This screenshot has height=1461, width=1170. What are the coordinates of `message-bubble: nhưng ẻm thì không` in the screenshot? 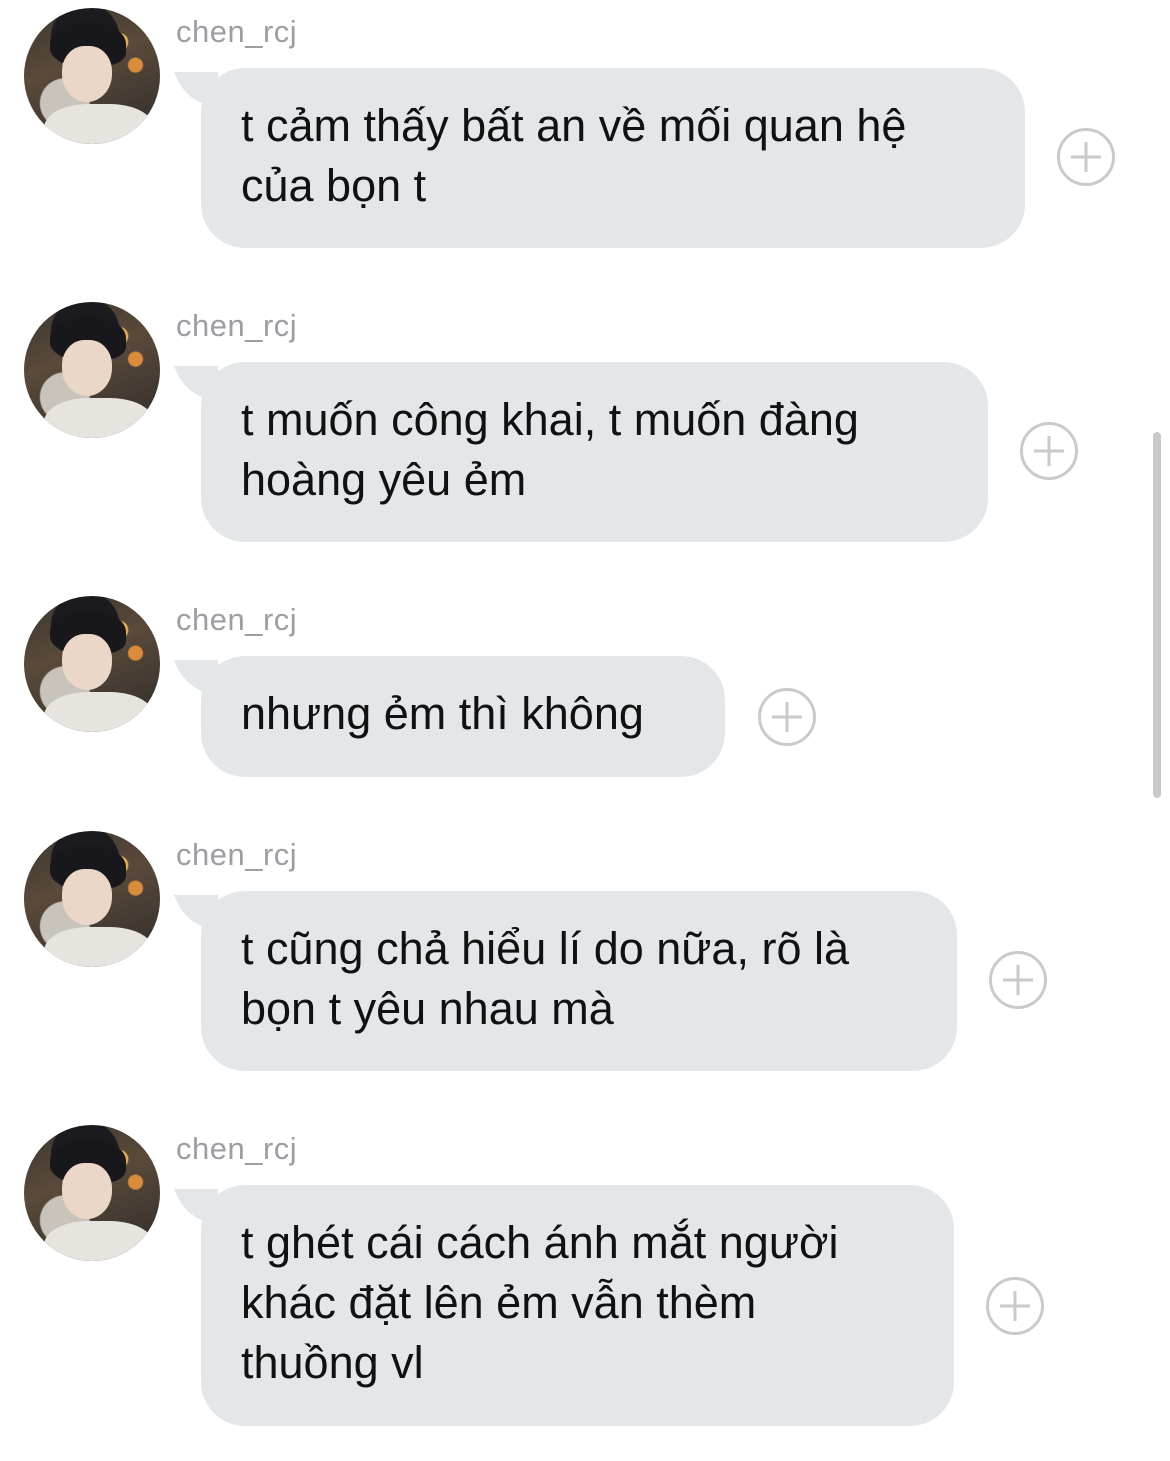 It's located at (463, 716).